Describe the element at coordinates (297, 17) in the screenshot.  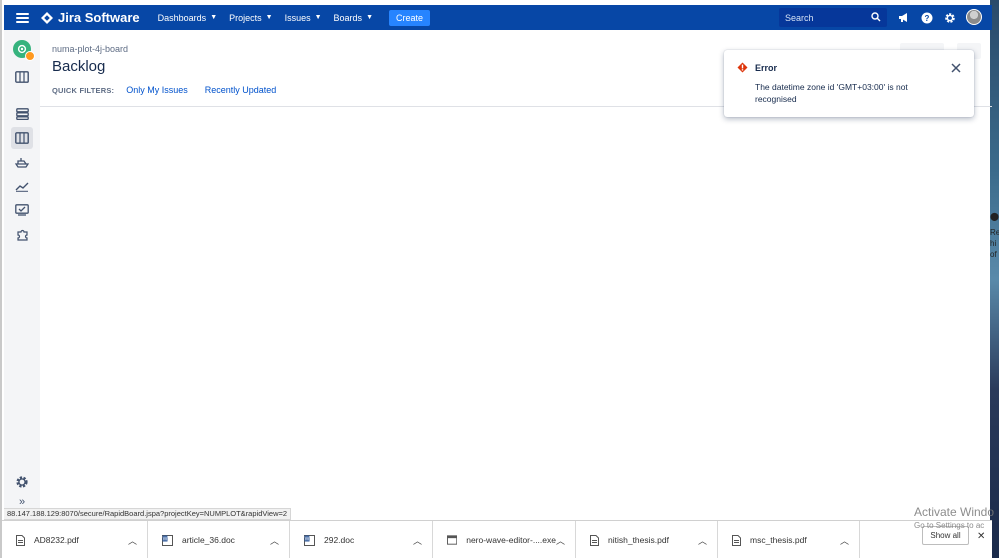
I see `nav-label: Issues` at that location.